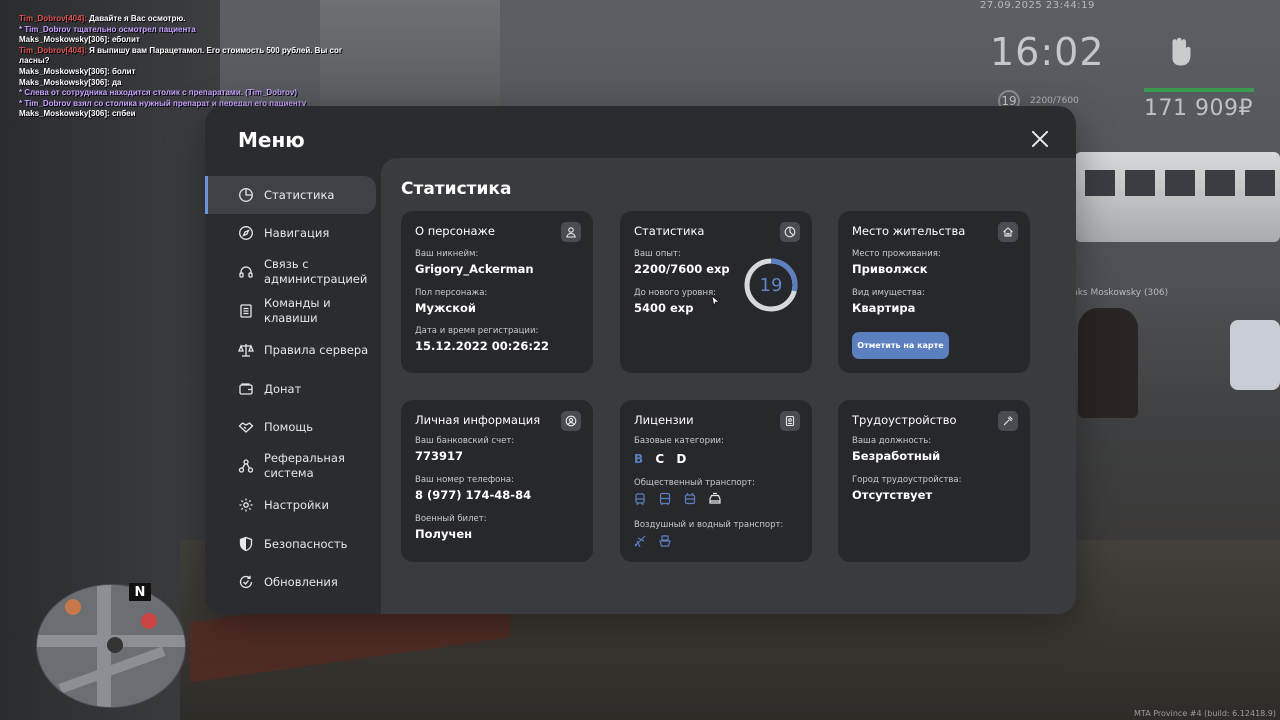 The image size is (1280, 720). I want to click on chat-line: Maks_Moskowsky[306]: еболит, so click(79, 40).